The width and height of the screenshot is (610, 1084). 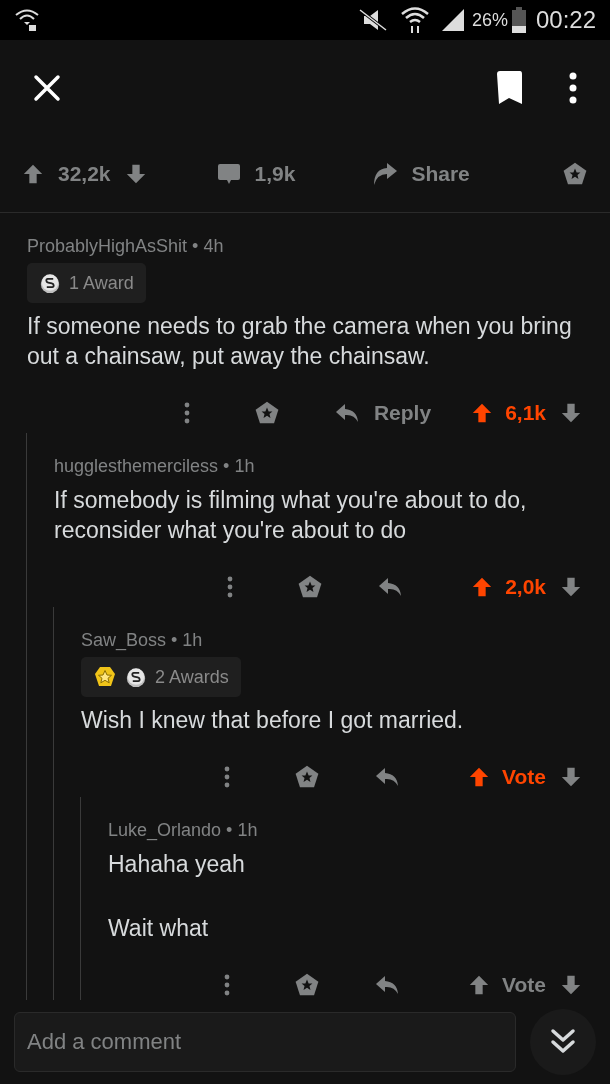 What do you see at coordinates (47, 87) in the screenshot?
I see `close-icon` at bounding box center [47, 87].